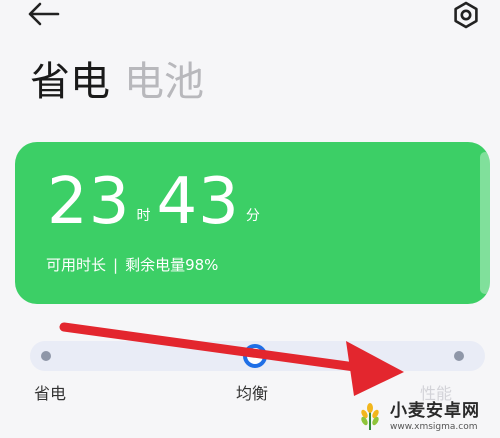 This screenshot has width=500, height=438. What do you see at coordinates (459, 356) in the screenshot?
I see `mode-dot-performance` at bounding box center [459, 356].